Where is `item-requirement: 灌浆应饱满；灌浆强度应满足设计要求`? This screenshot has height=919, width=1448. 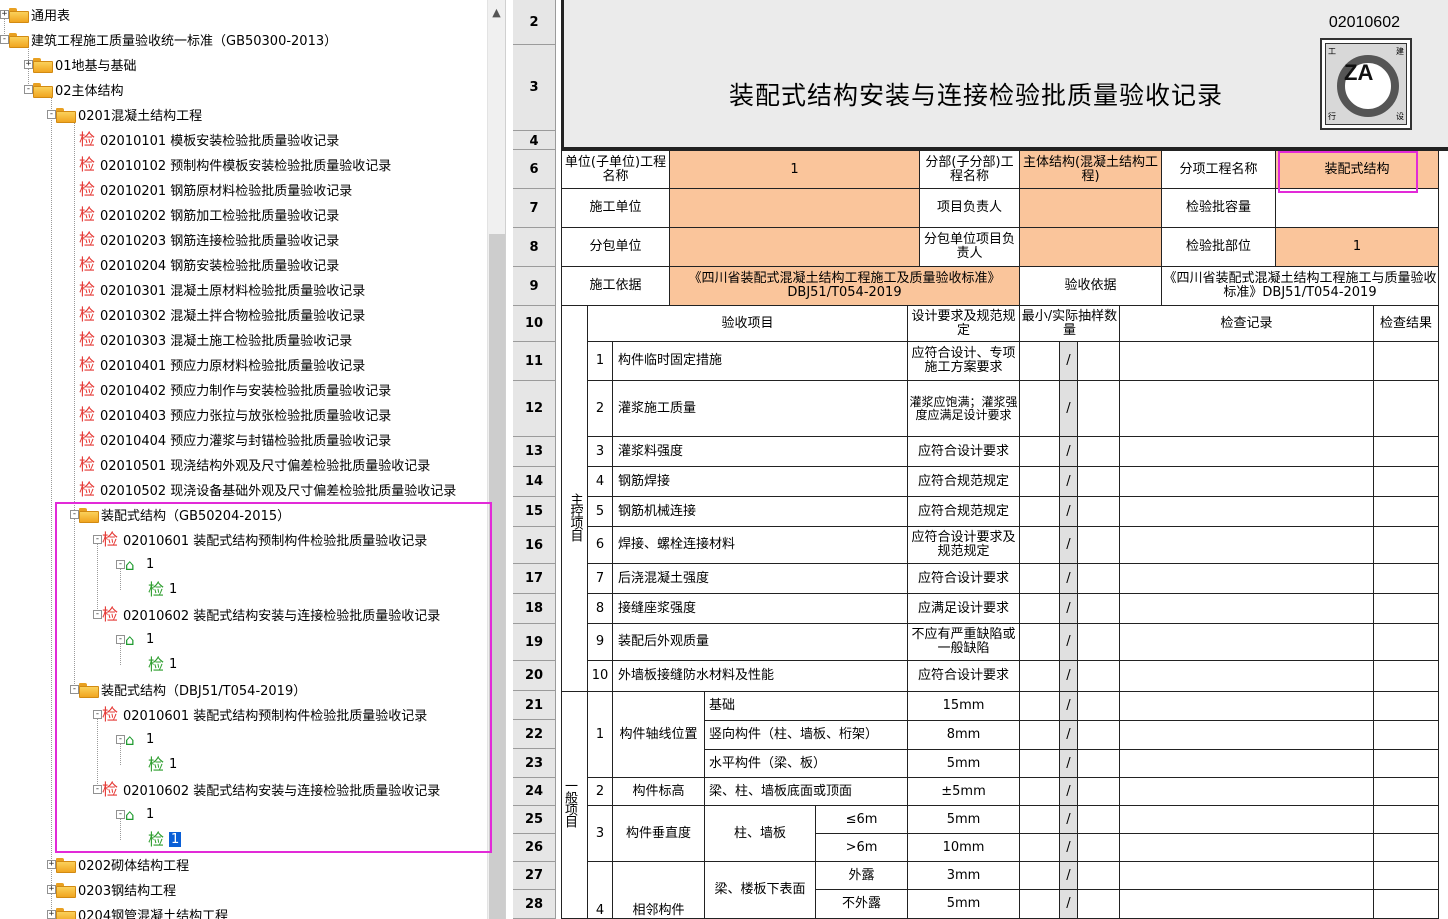 item-requirement: 灌浆应饱满；灌浆强度应满足设计要求 is located at coordinates (964, 409).